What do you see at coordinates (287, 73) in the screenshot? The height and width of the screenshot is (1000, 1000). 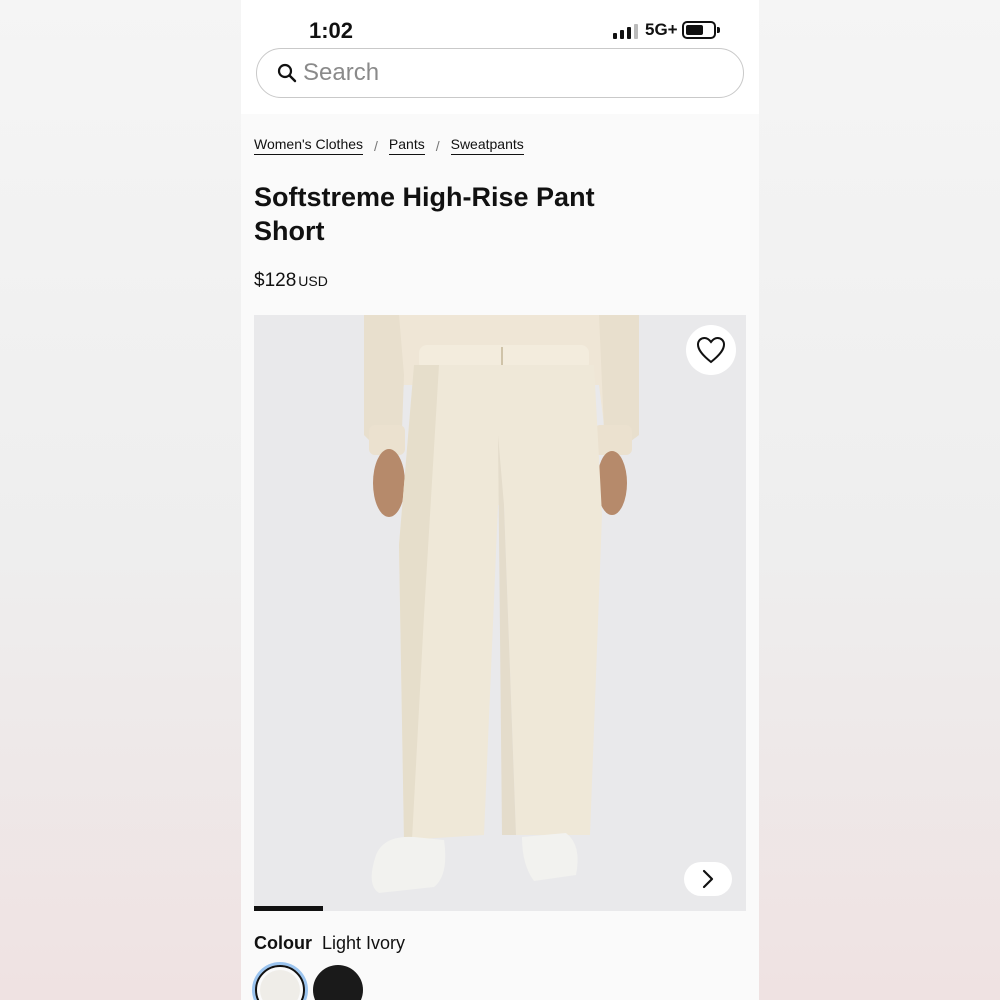 I see `search-icon` at bounding box center [287, 73].